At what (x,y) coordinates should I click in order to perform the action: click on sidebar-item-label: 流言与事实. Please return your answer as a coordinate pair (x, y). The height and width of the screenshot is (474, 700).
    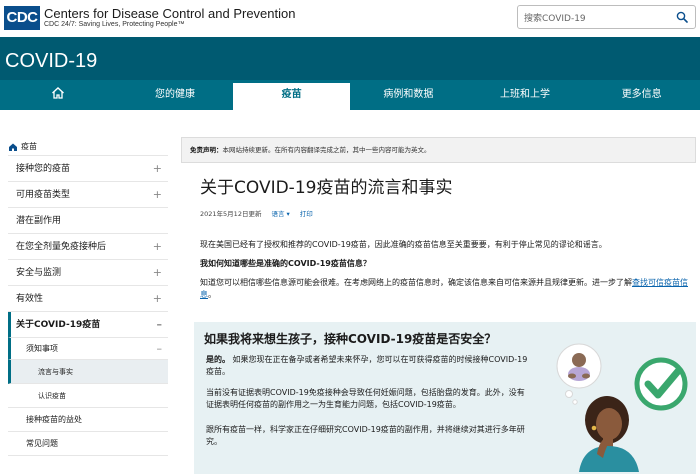
    Looking at the image, I should click on (55, 372).